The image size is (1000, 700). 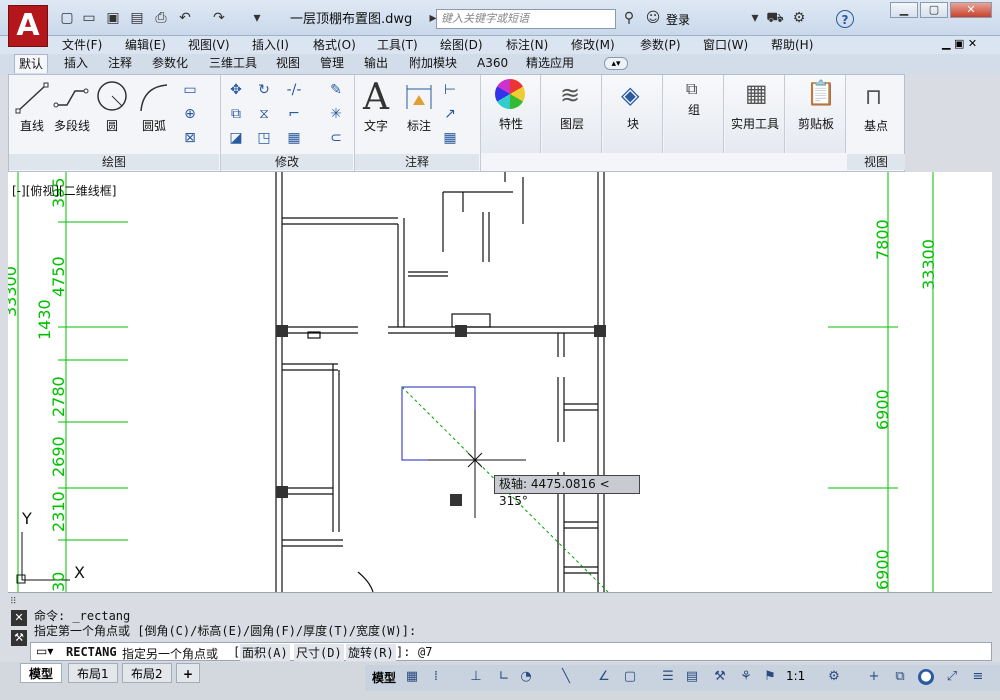 I want to click on menu-modify: 修改(M), so click(x=593, y=45).